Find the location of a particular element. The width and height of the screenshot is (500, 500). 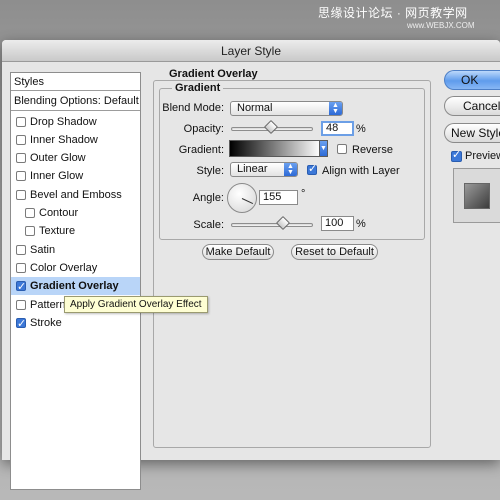

styles-list-header: Styles is located at coordinates (75, 82).